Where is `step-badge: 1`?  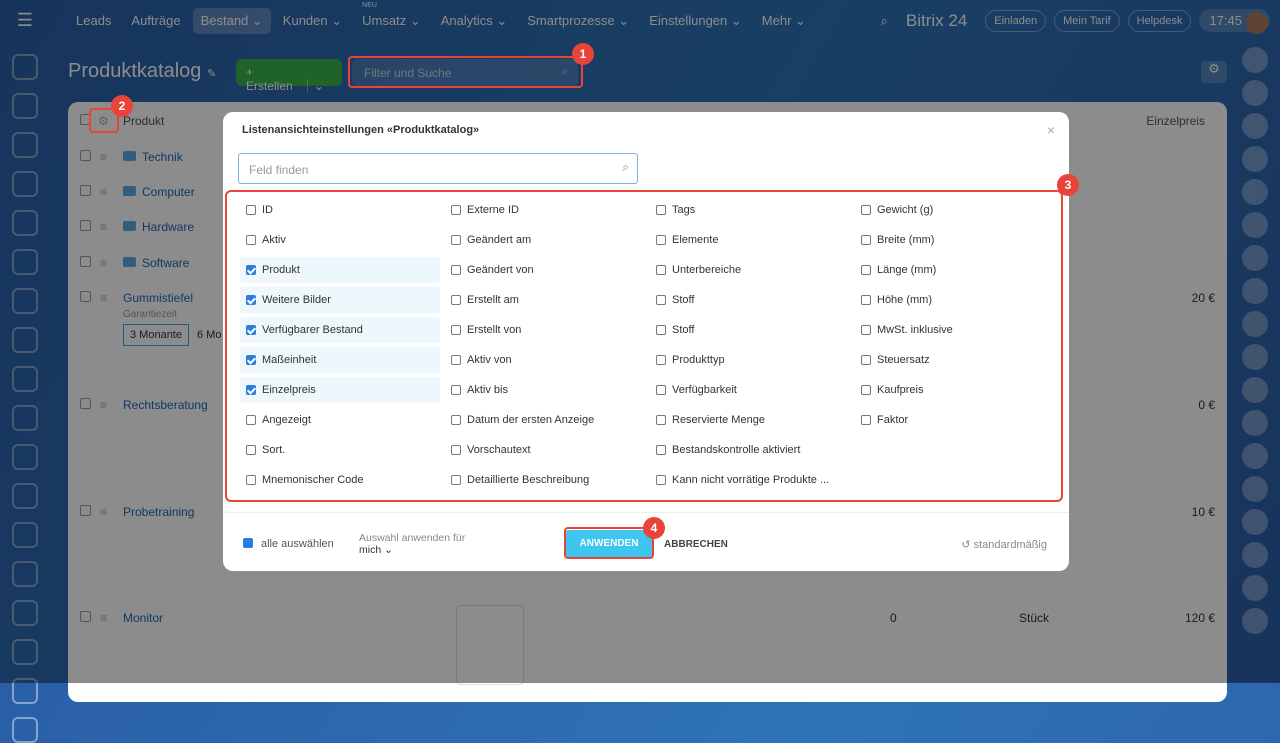 step-badge: 1 is located at coordinates (583, 54).